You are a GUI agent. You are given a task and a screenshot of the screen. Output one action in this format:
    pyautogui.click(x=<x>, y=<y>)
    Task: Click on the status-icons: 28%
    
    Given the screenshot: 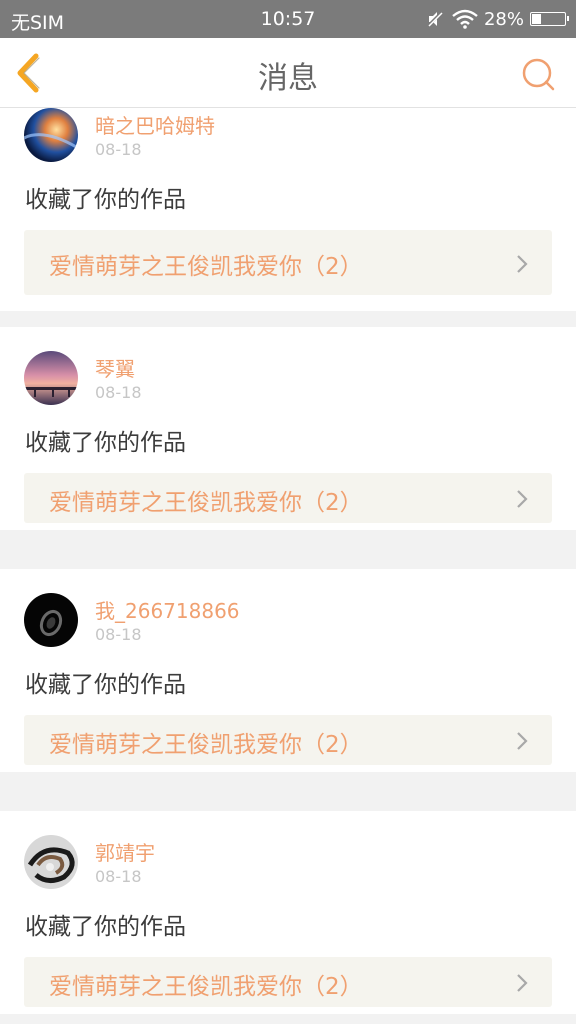 What is the action you would take?
    pyautogui.click(x=497, y=19)
    